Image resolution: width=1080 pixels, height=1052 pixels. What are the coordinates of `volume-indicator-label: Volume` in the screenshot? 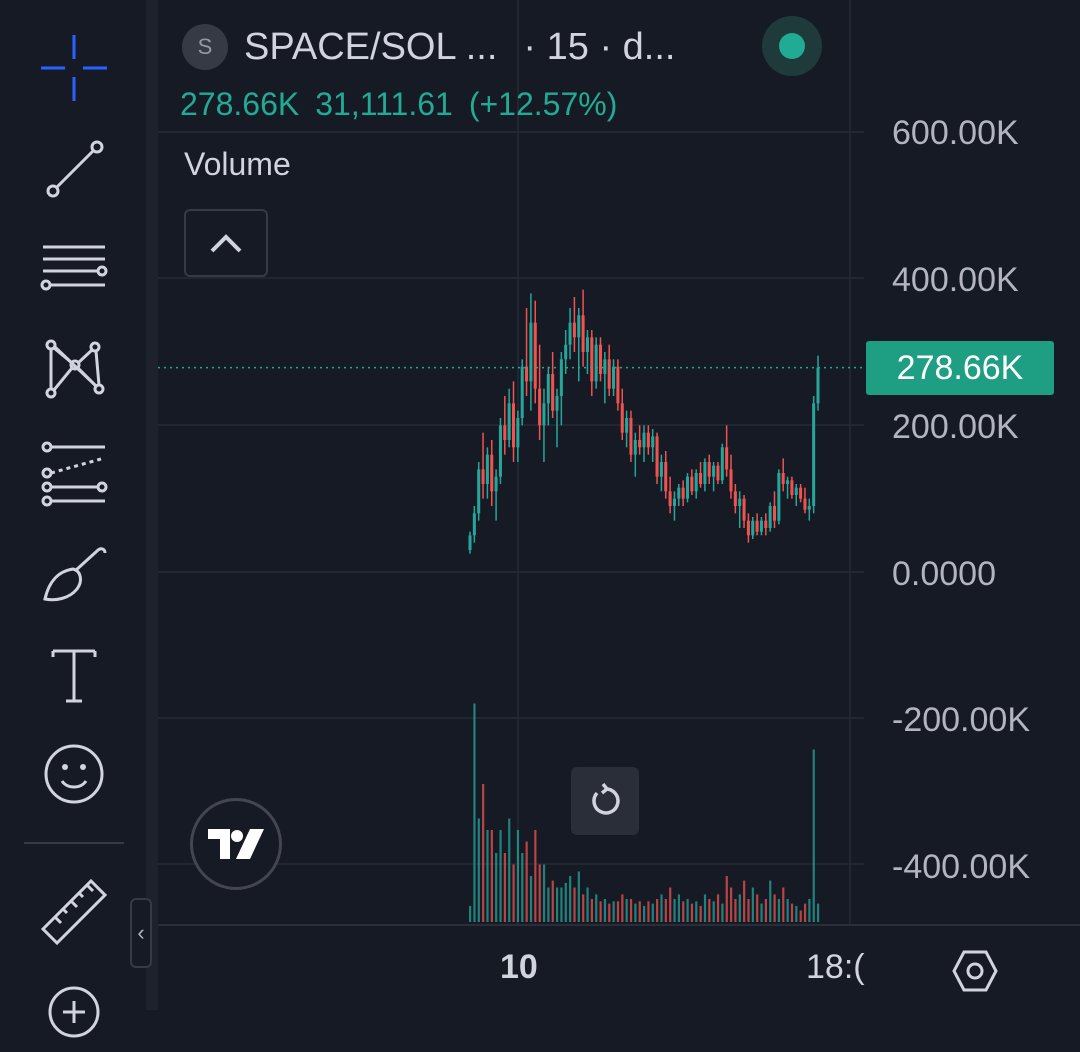 It's located at (237, 164).